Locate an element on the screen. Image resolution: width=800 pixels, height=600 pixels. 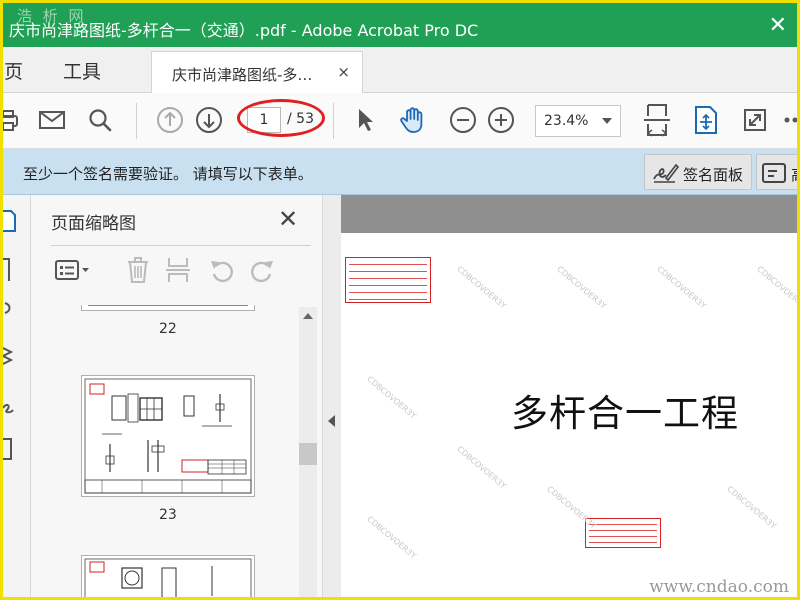
zoom-value: 23.4% is located at coordinates (566, 121).